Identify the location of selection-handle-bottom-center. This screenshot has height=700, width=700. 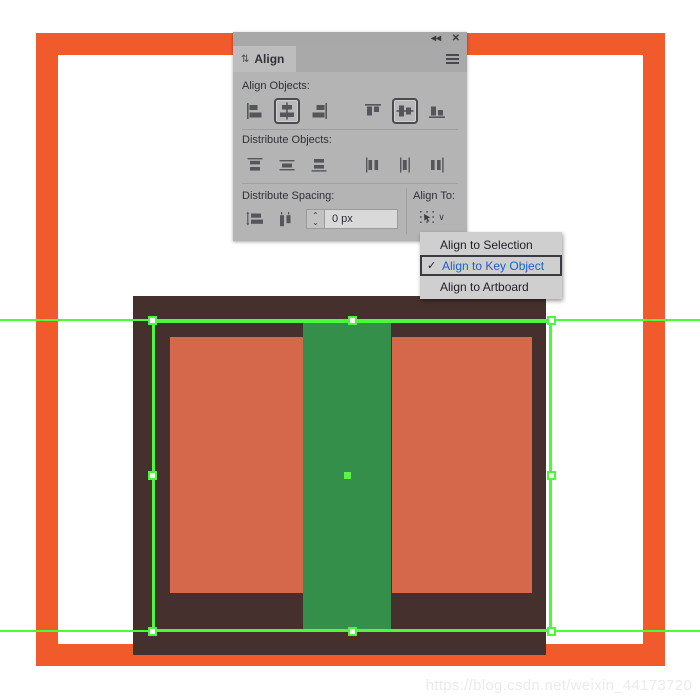
(352, 631).